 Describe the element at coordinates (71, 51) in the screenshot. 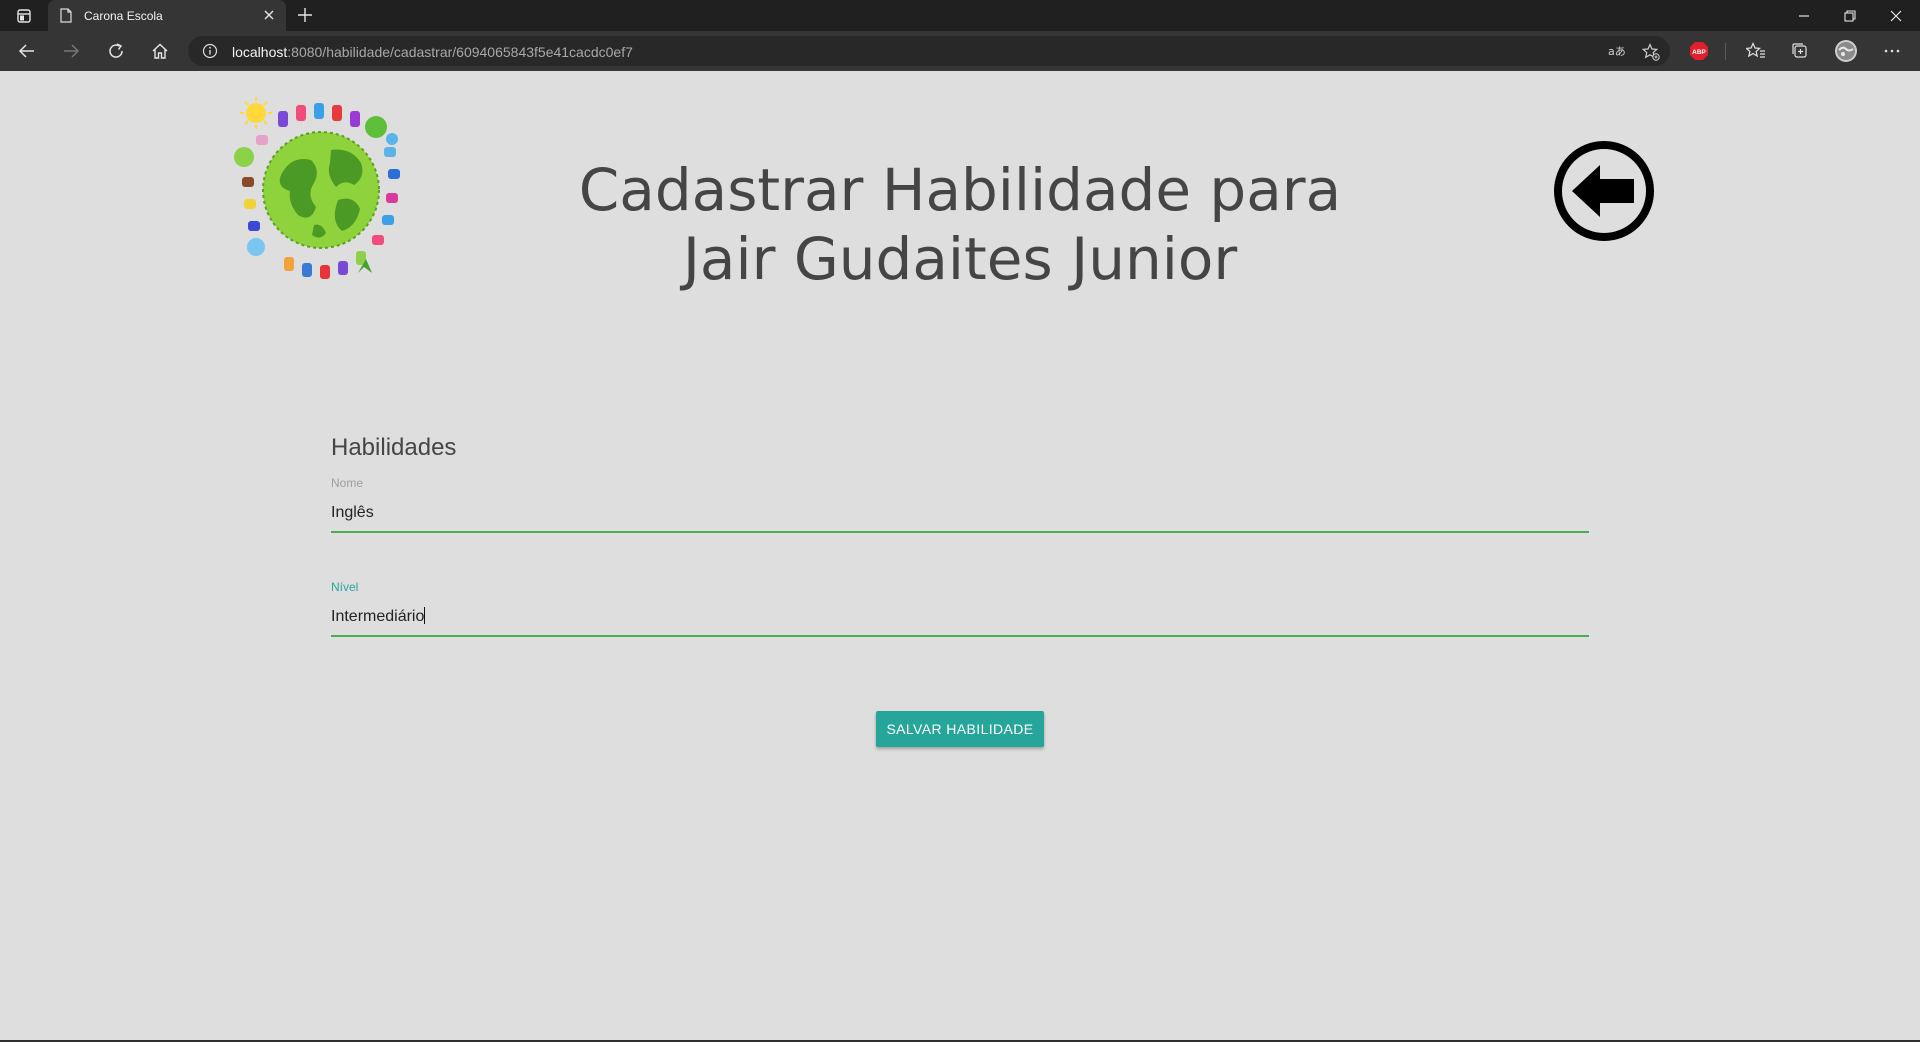

I see `forward-nav-icon` at that location.